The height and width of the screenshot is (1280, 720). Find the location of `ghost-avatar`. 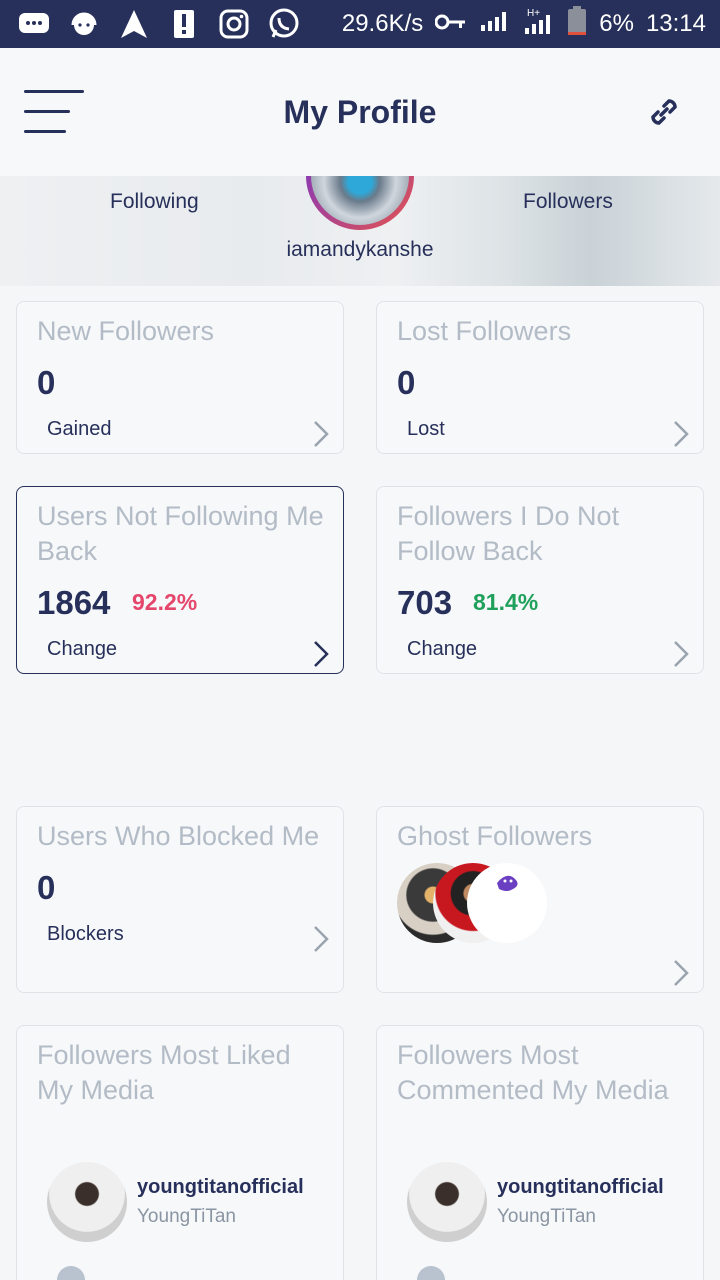

ghost-avatar is located at coordinates (507, 903).